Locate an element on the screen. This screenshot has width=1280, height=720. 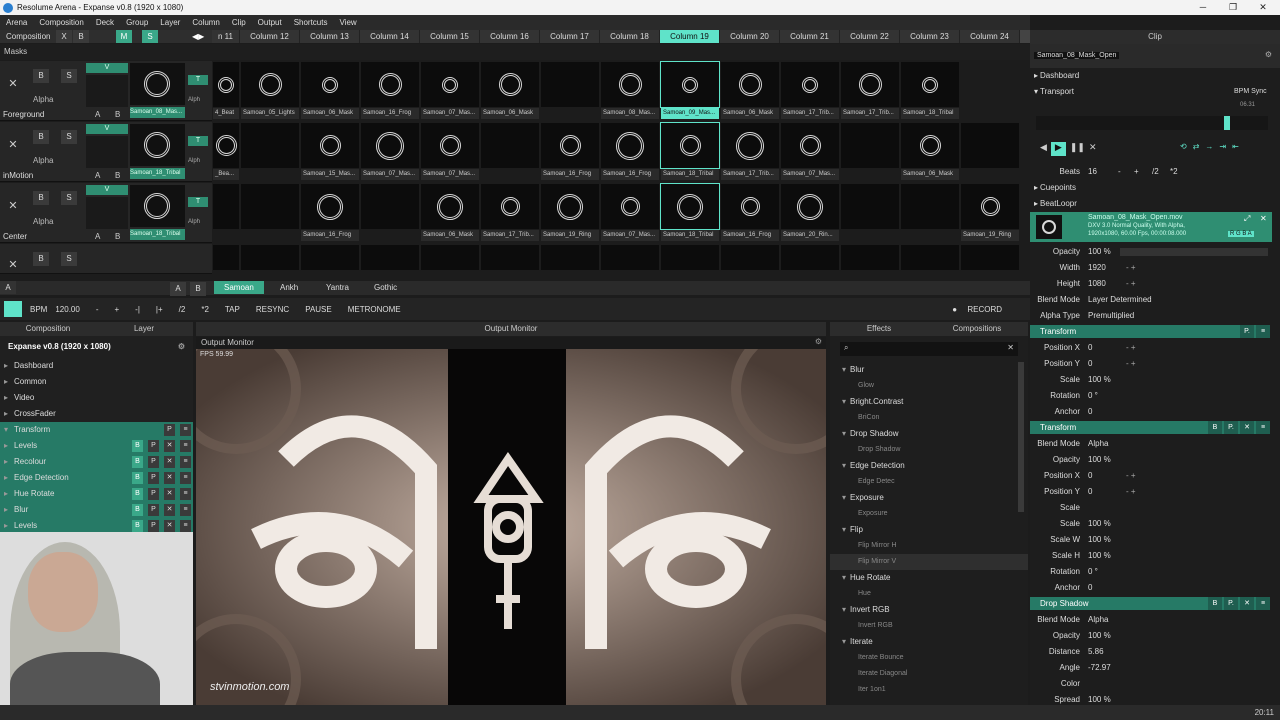
clip-name-field: Samoan_08_Mask_Open is located at coordinates (1077, 55).